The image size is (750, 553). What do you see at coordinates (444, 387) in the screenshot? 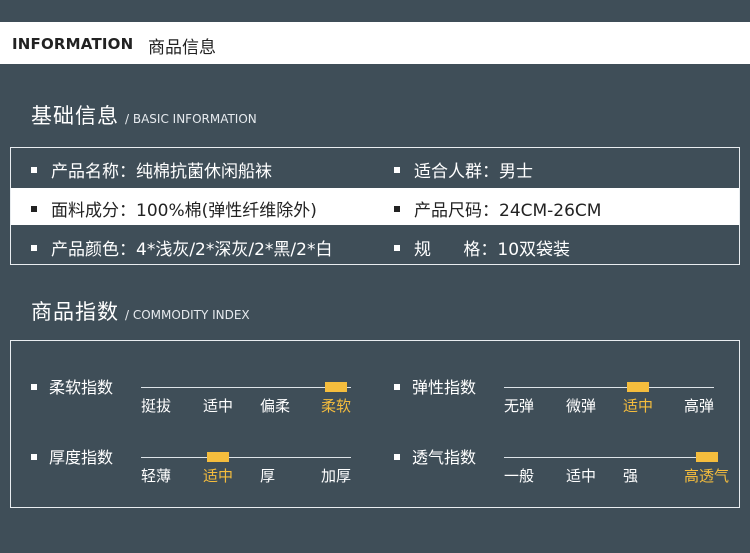
I see `index-label-text: 弹性指数` at bounding box center [444, 387].